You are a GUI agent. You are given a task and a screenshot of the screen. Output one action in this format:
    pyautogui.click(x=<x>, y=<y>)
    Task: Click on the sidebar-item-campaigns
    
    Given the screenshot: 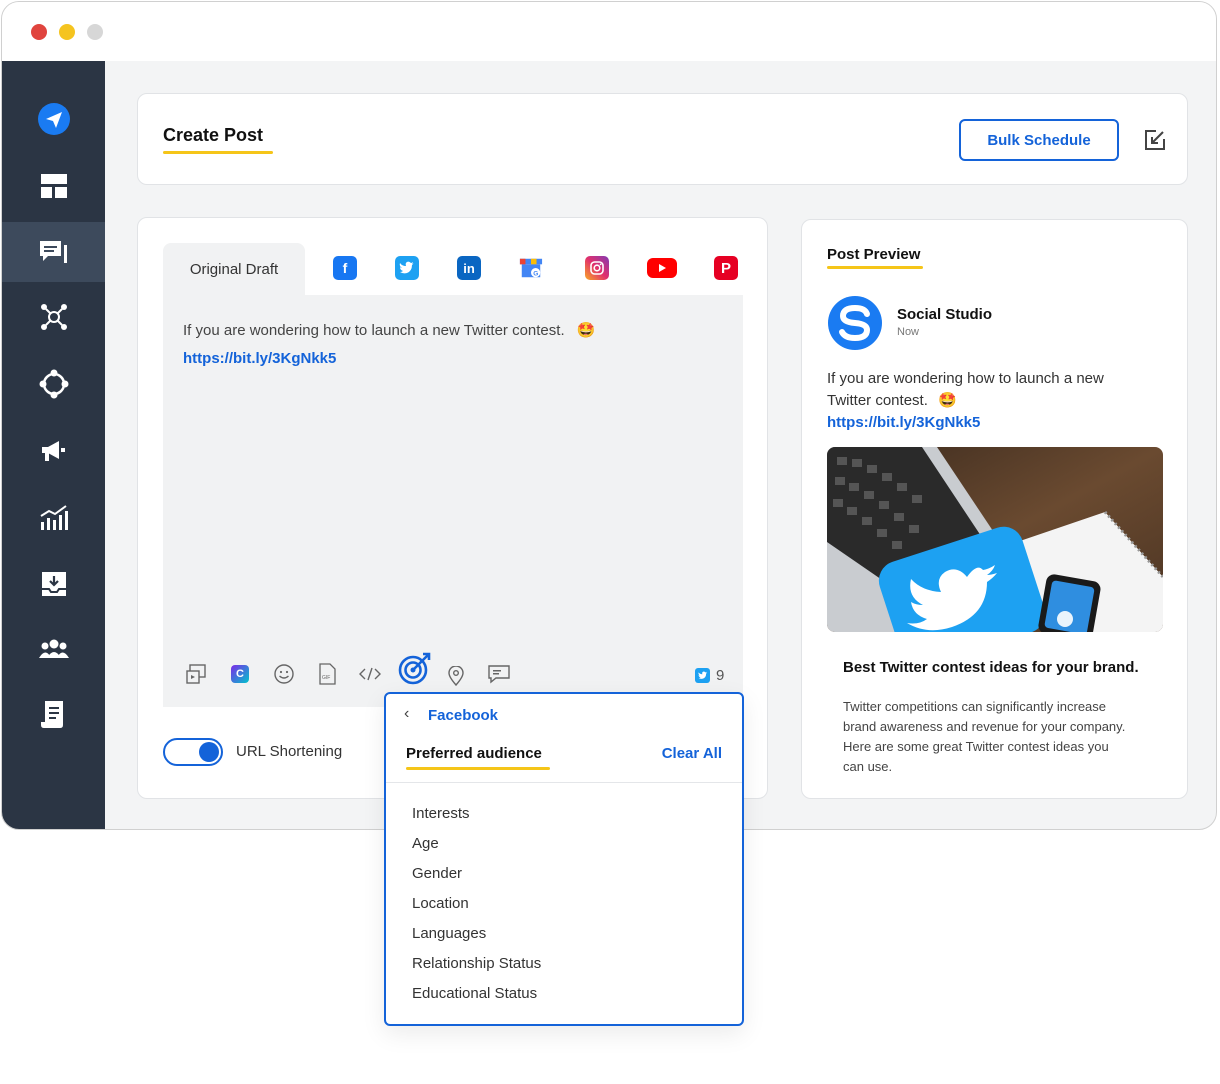 What is the action you would take?
    pyautogui.click(x=53, y=451)
    